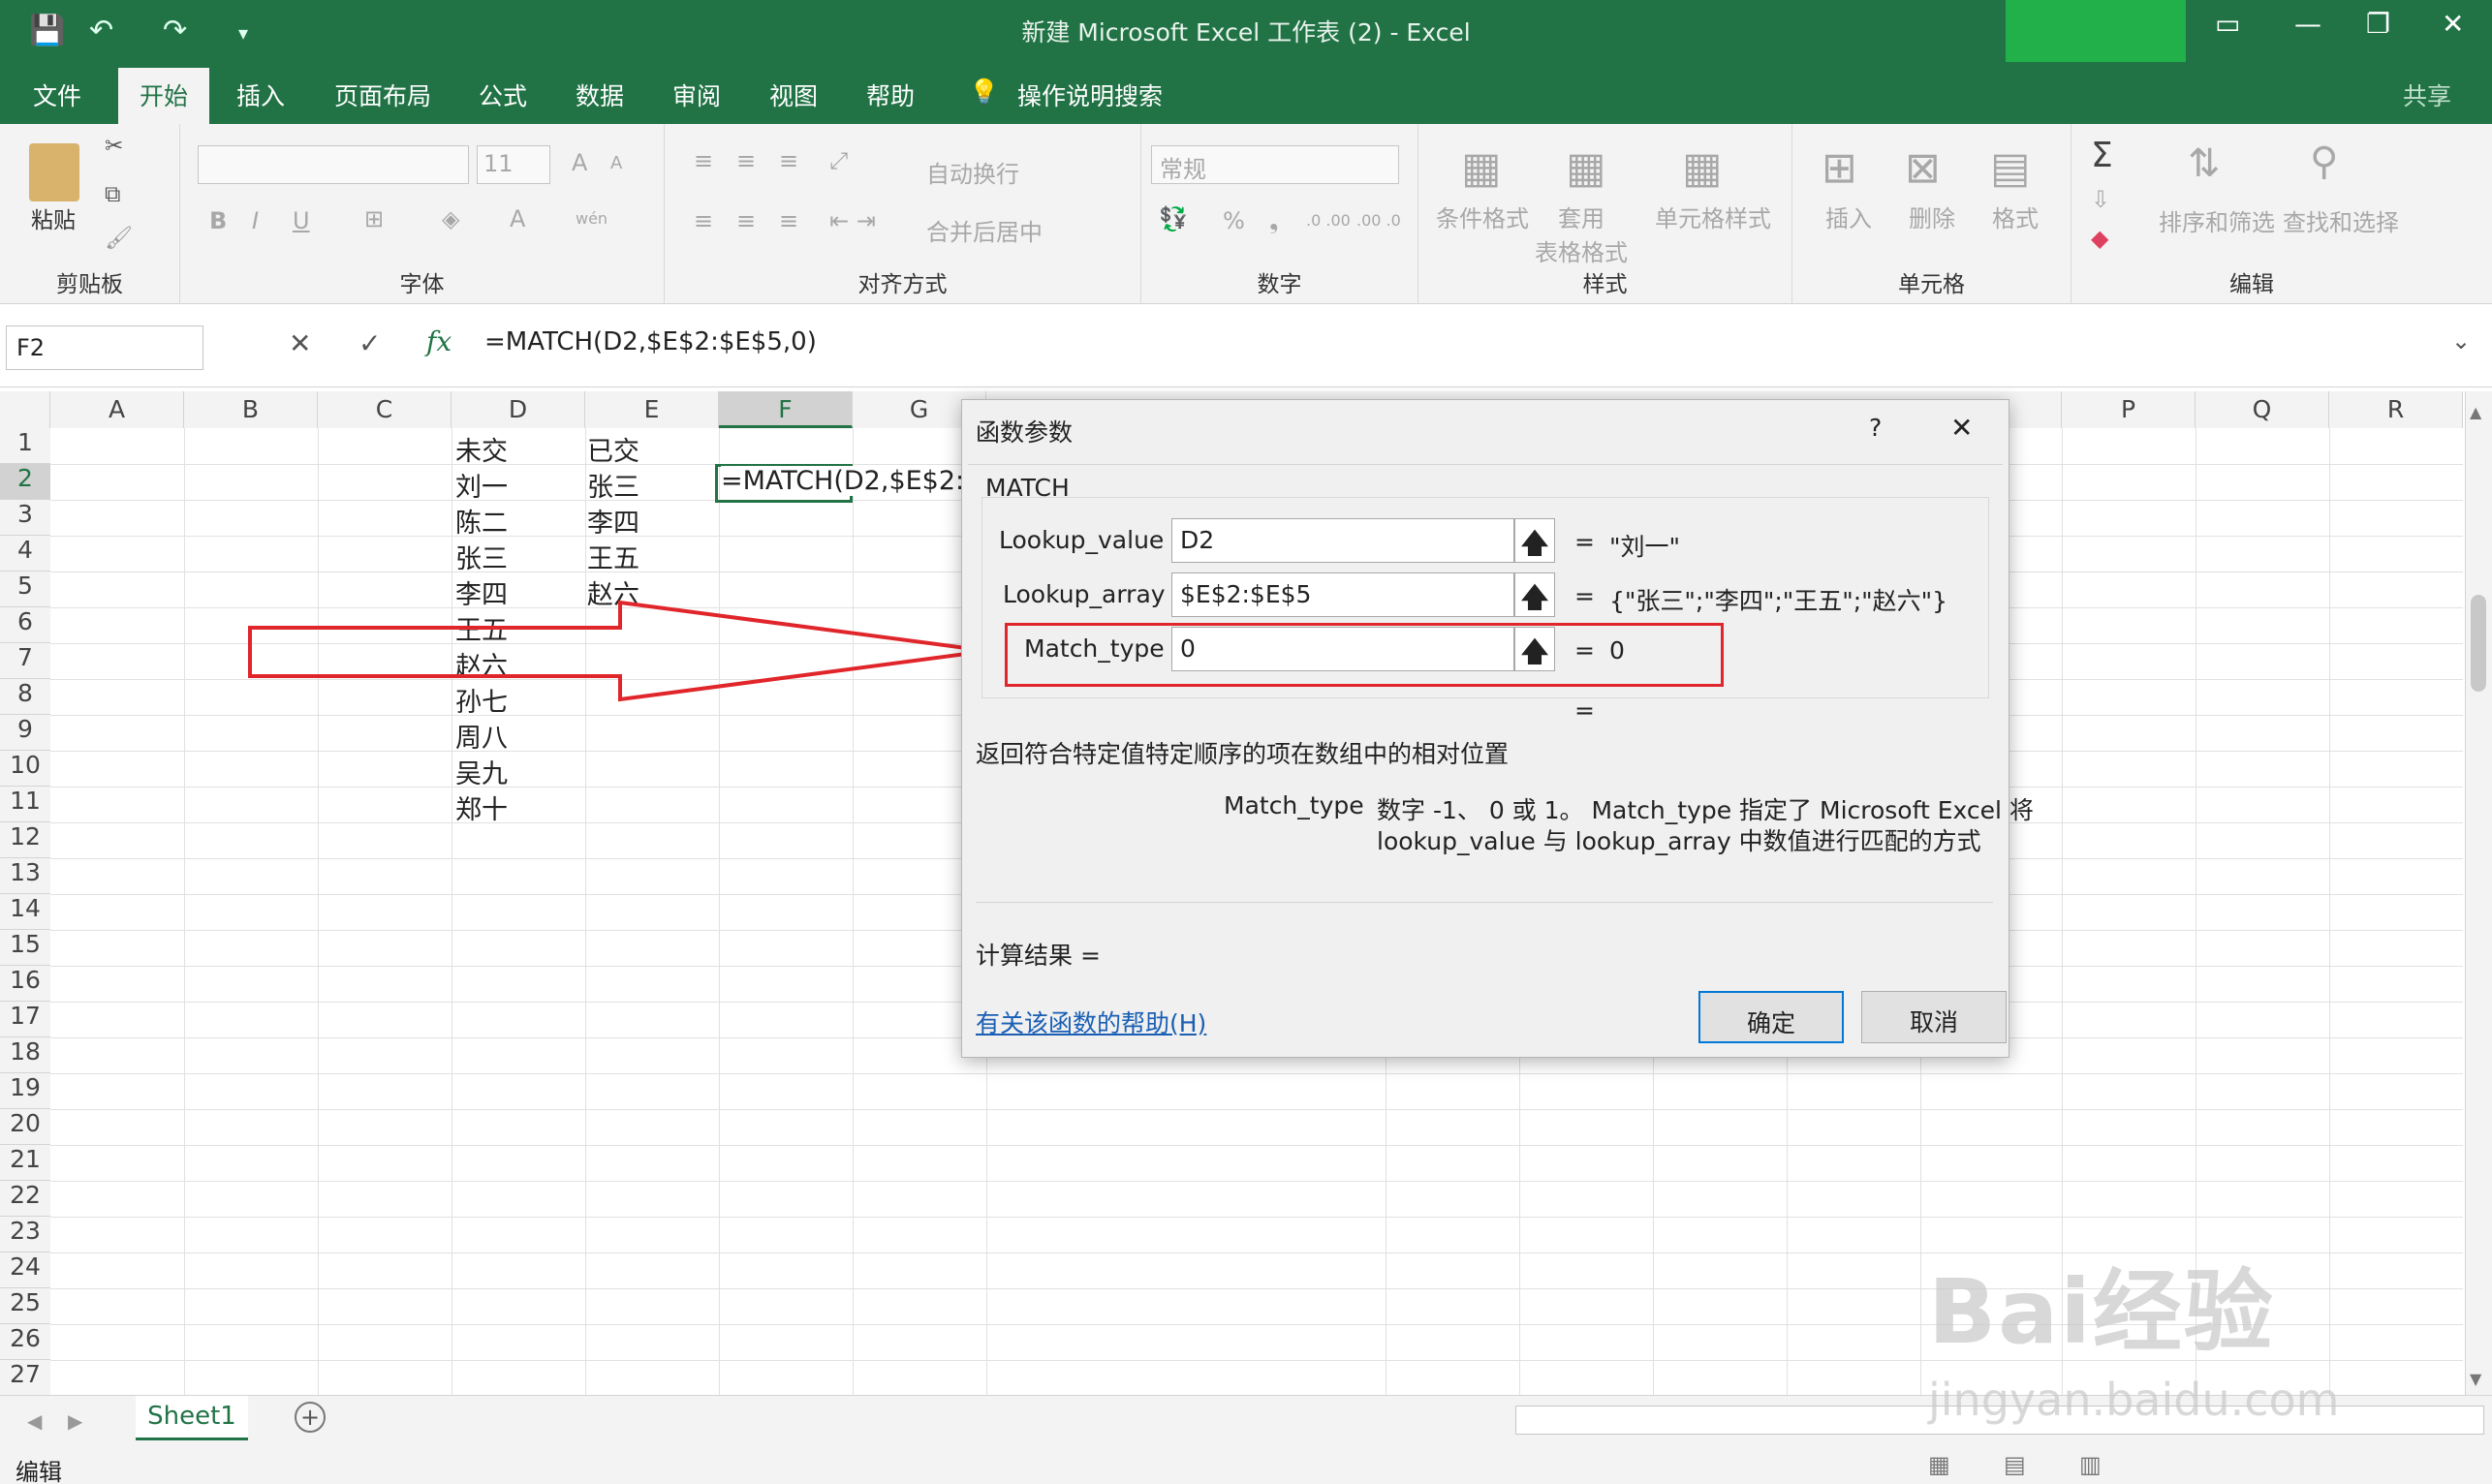 This screenshot has width=2492, height=1484. What do you see at coordinates (301, 220) in the screenshot?
I see `underline-button: U` at bounding box center [301, 220].